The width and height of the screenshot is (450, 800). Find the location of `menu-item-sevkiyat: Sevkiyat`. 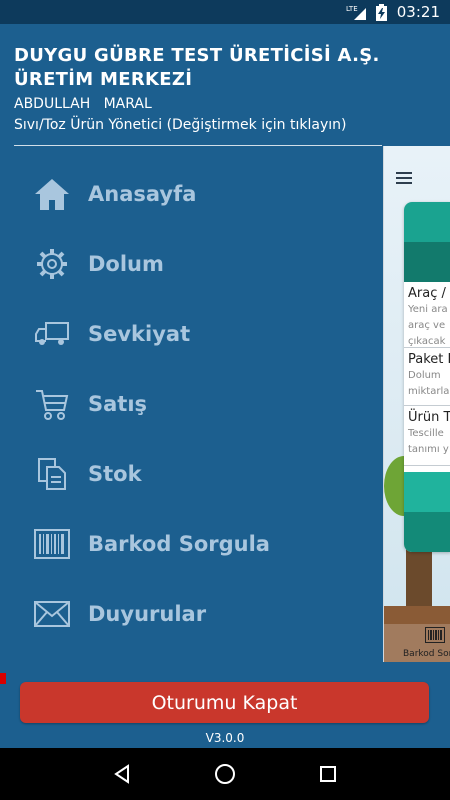

menu-item-sevkiyat: Sevkiyat is located at coordinates (190, 334).